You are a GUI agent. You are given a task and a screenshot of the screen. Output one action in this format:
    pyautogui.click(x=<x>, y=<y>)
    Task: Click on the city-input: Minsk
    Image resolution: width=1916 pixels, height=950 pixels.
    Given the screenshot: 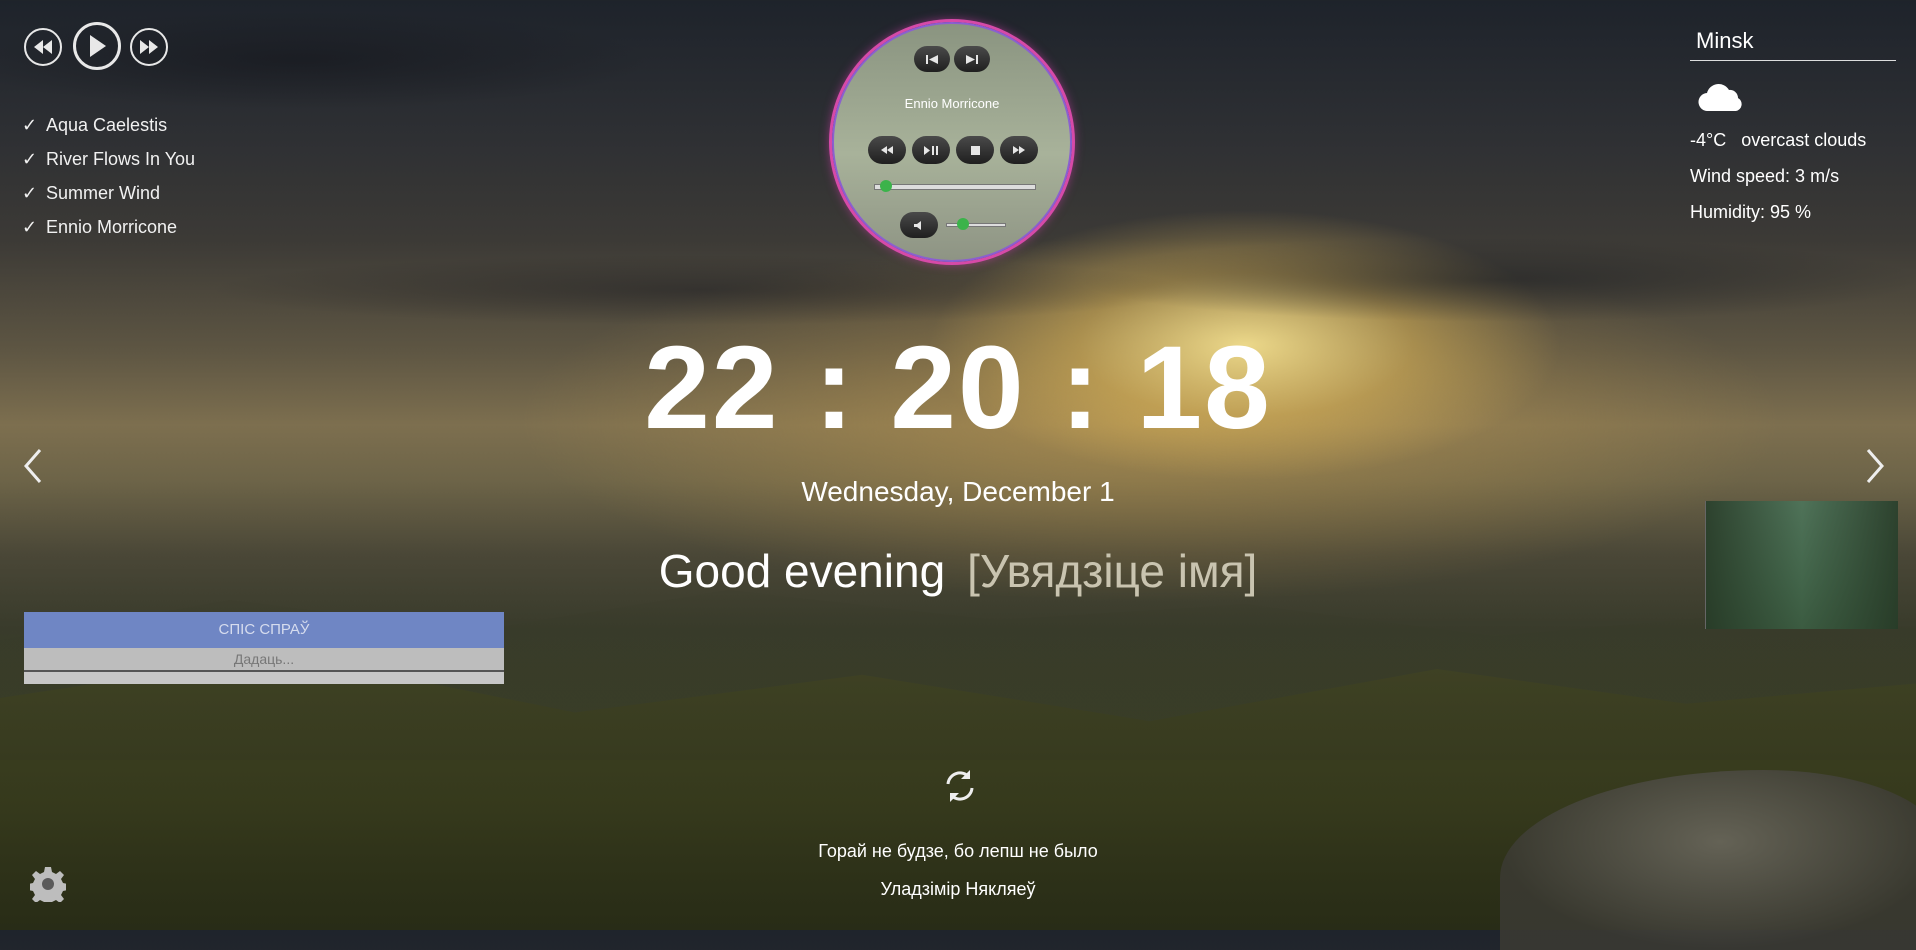 What is the action you would take?
    pyautogui.click(x=1793, y=43)
    